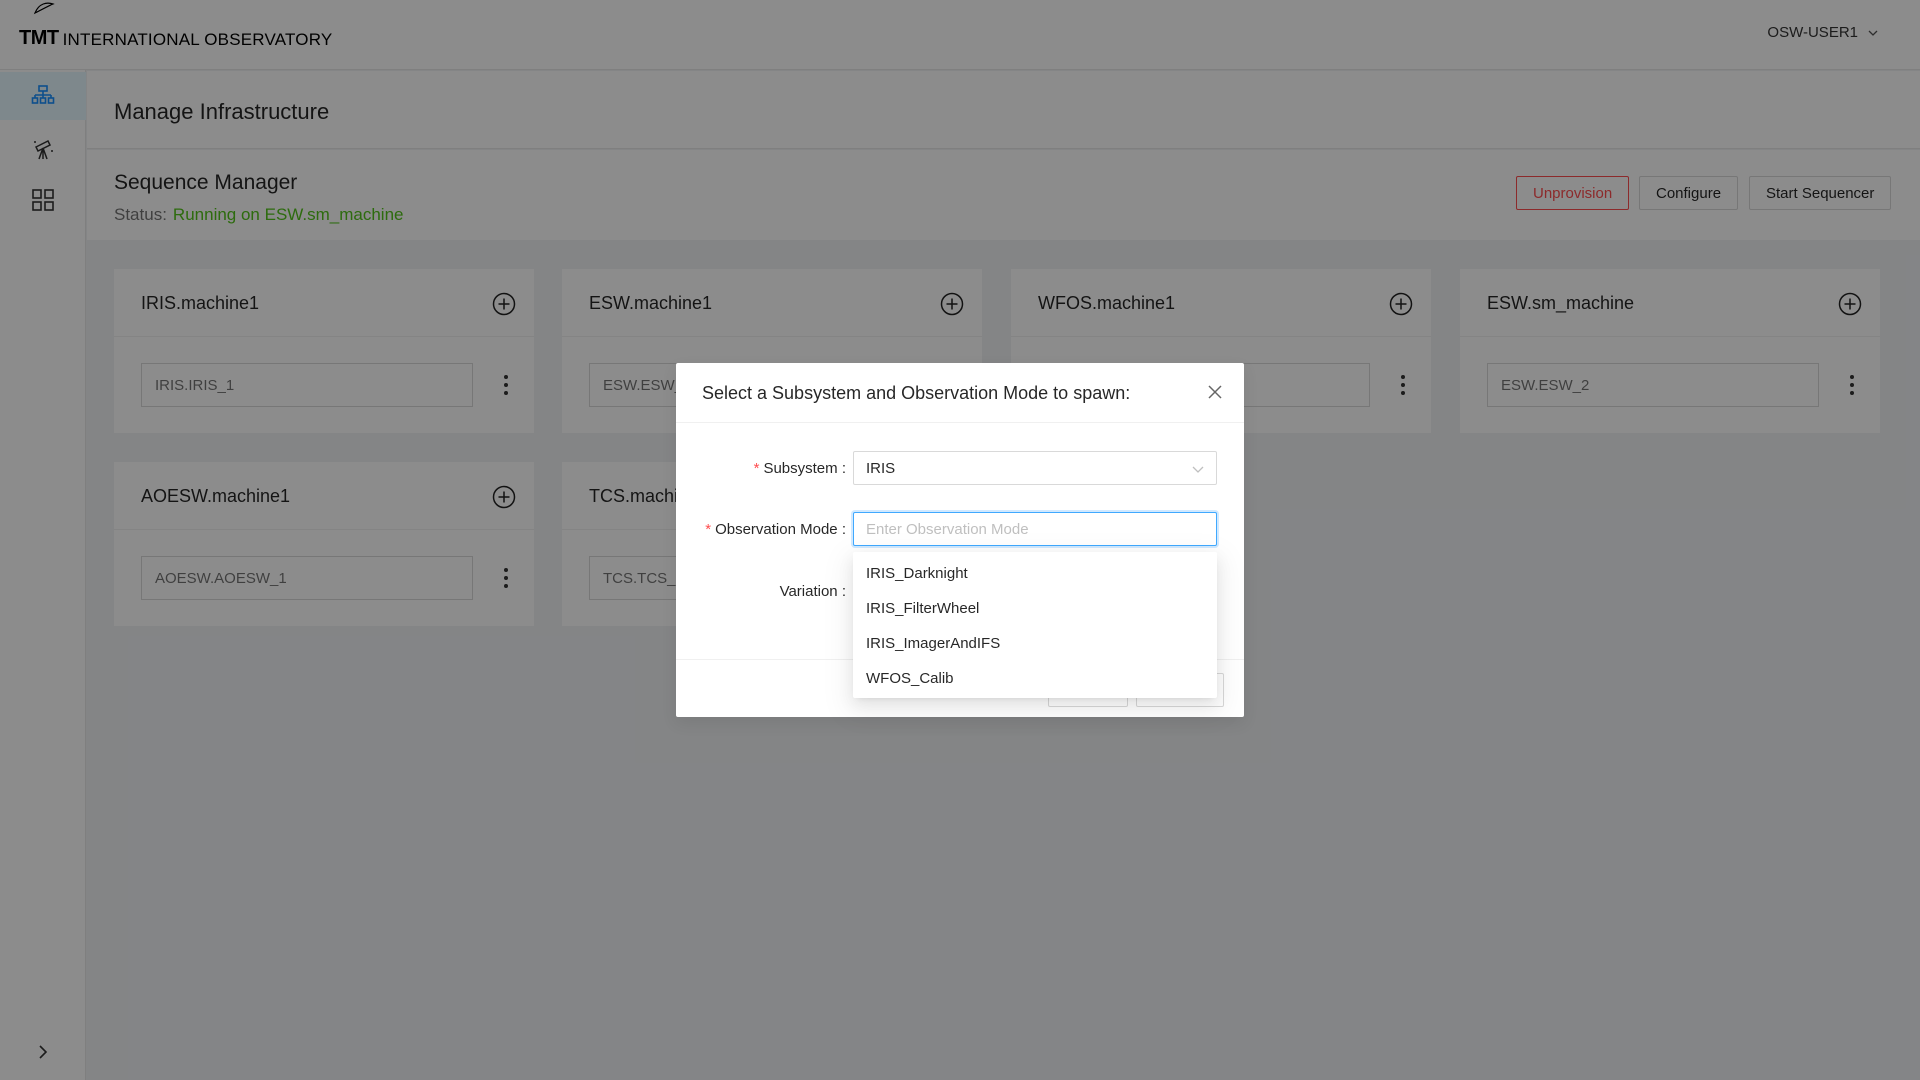 The width and height of the screenshot is (1920, 1080). I want to click on subsystem-value: IRIS, so click(881, 468).